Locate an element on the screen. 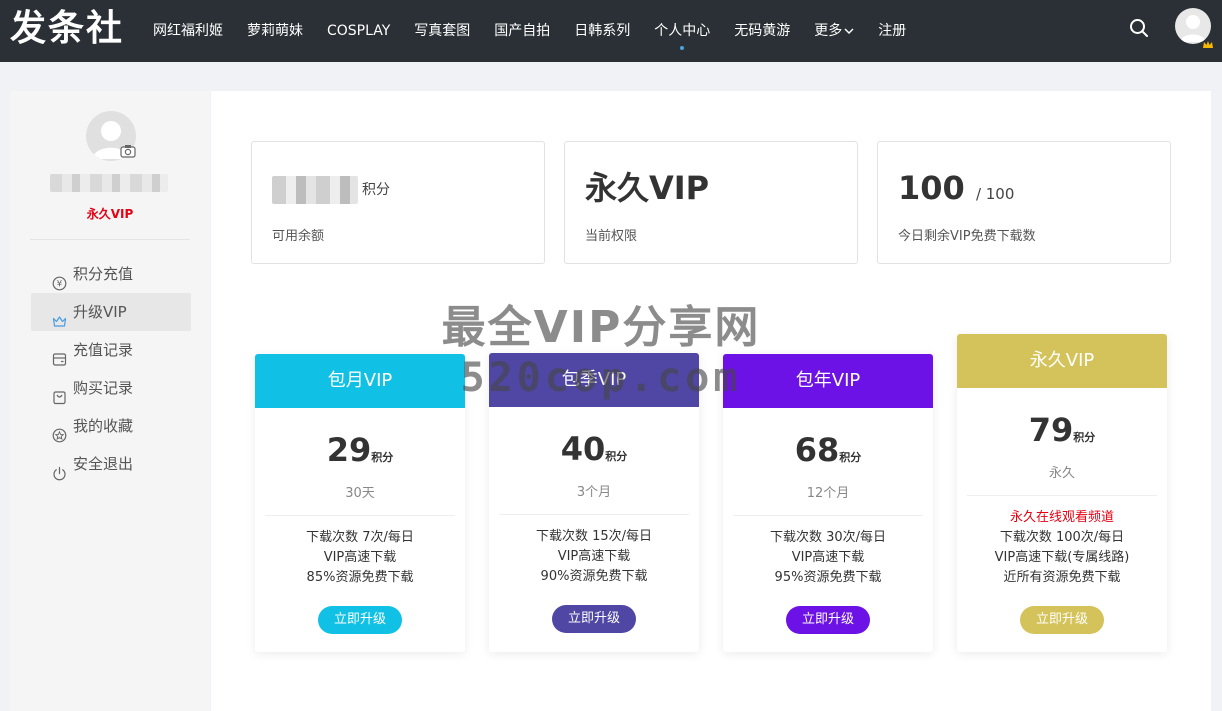 The width and height of the screenshot is (1222, 711). plan-feature: 95%资源免费下载 is located at coordinates (828, 577).